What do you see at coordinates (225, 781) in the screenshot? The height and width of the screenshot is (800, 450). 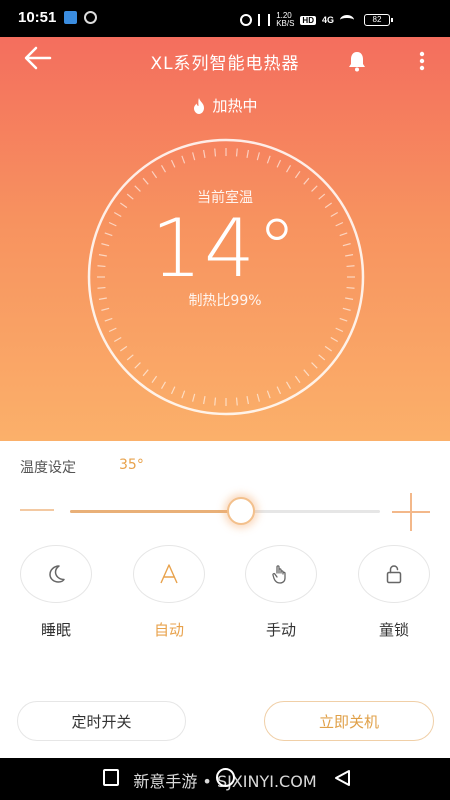 I see `watermark: 新意手游 • SJXINYI.COM` at bounding box center [225, 781].